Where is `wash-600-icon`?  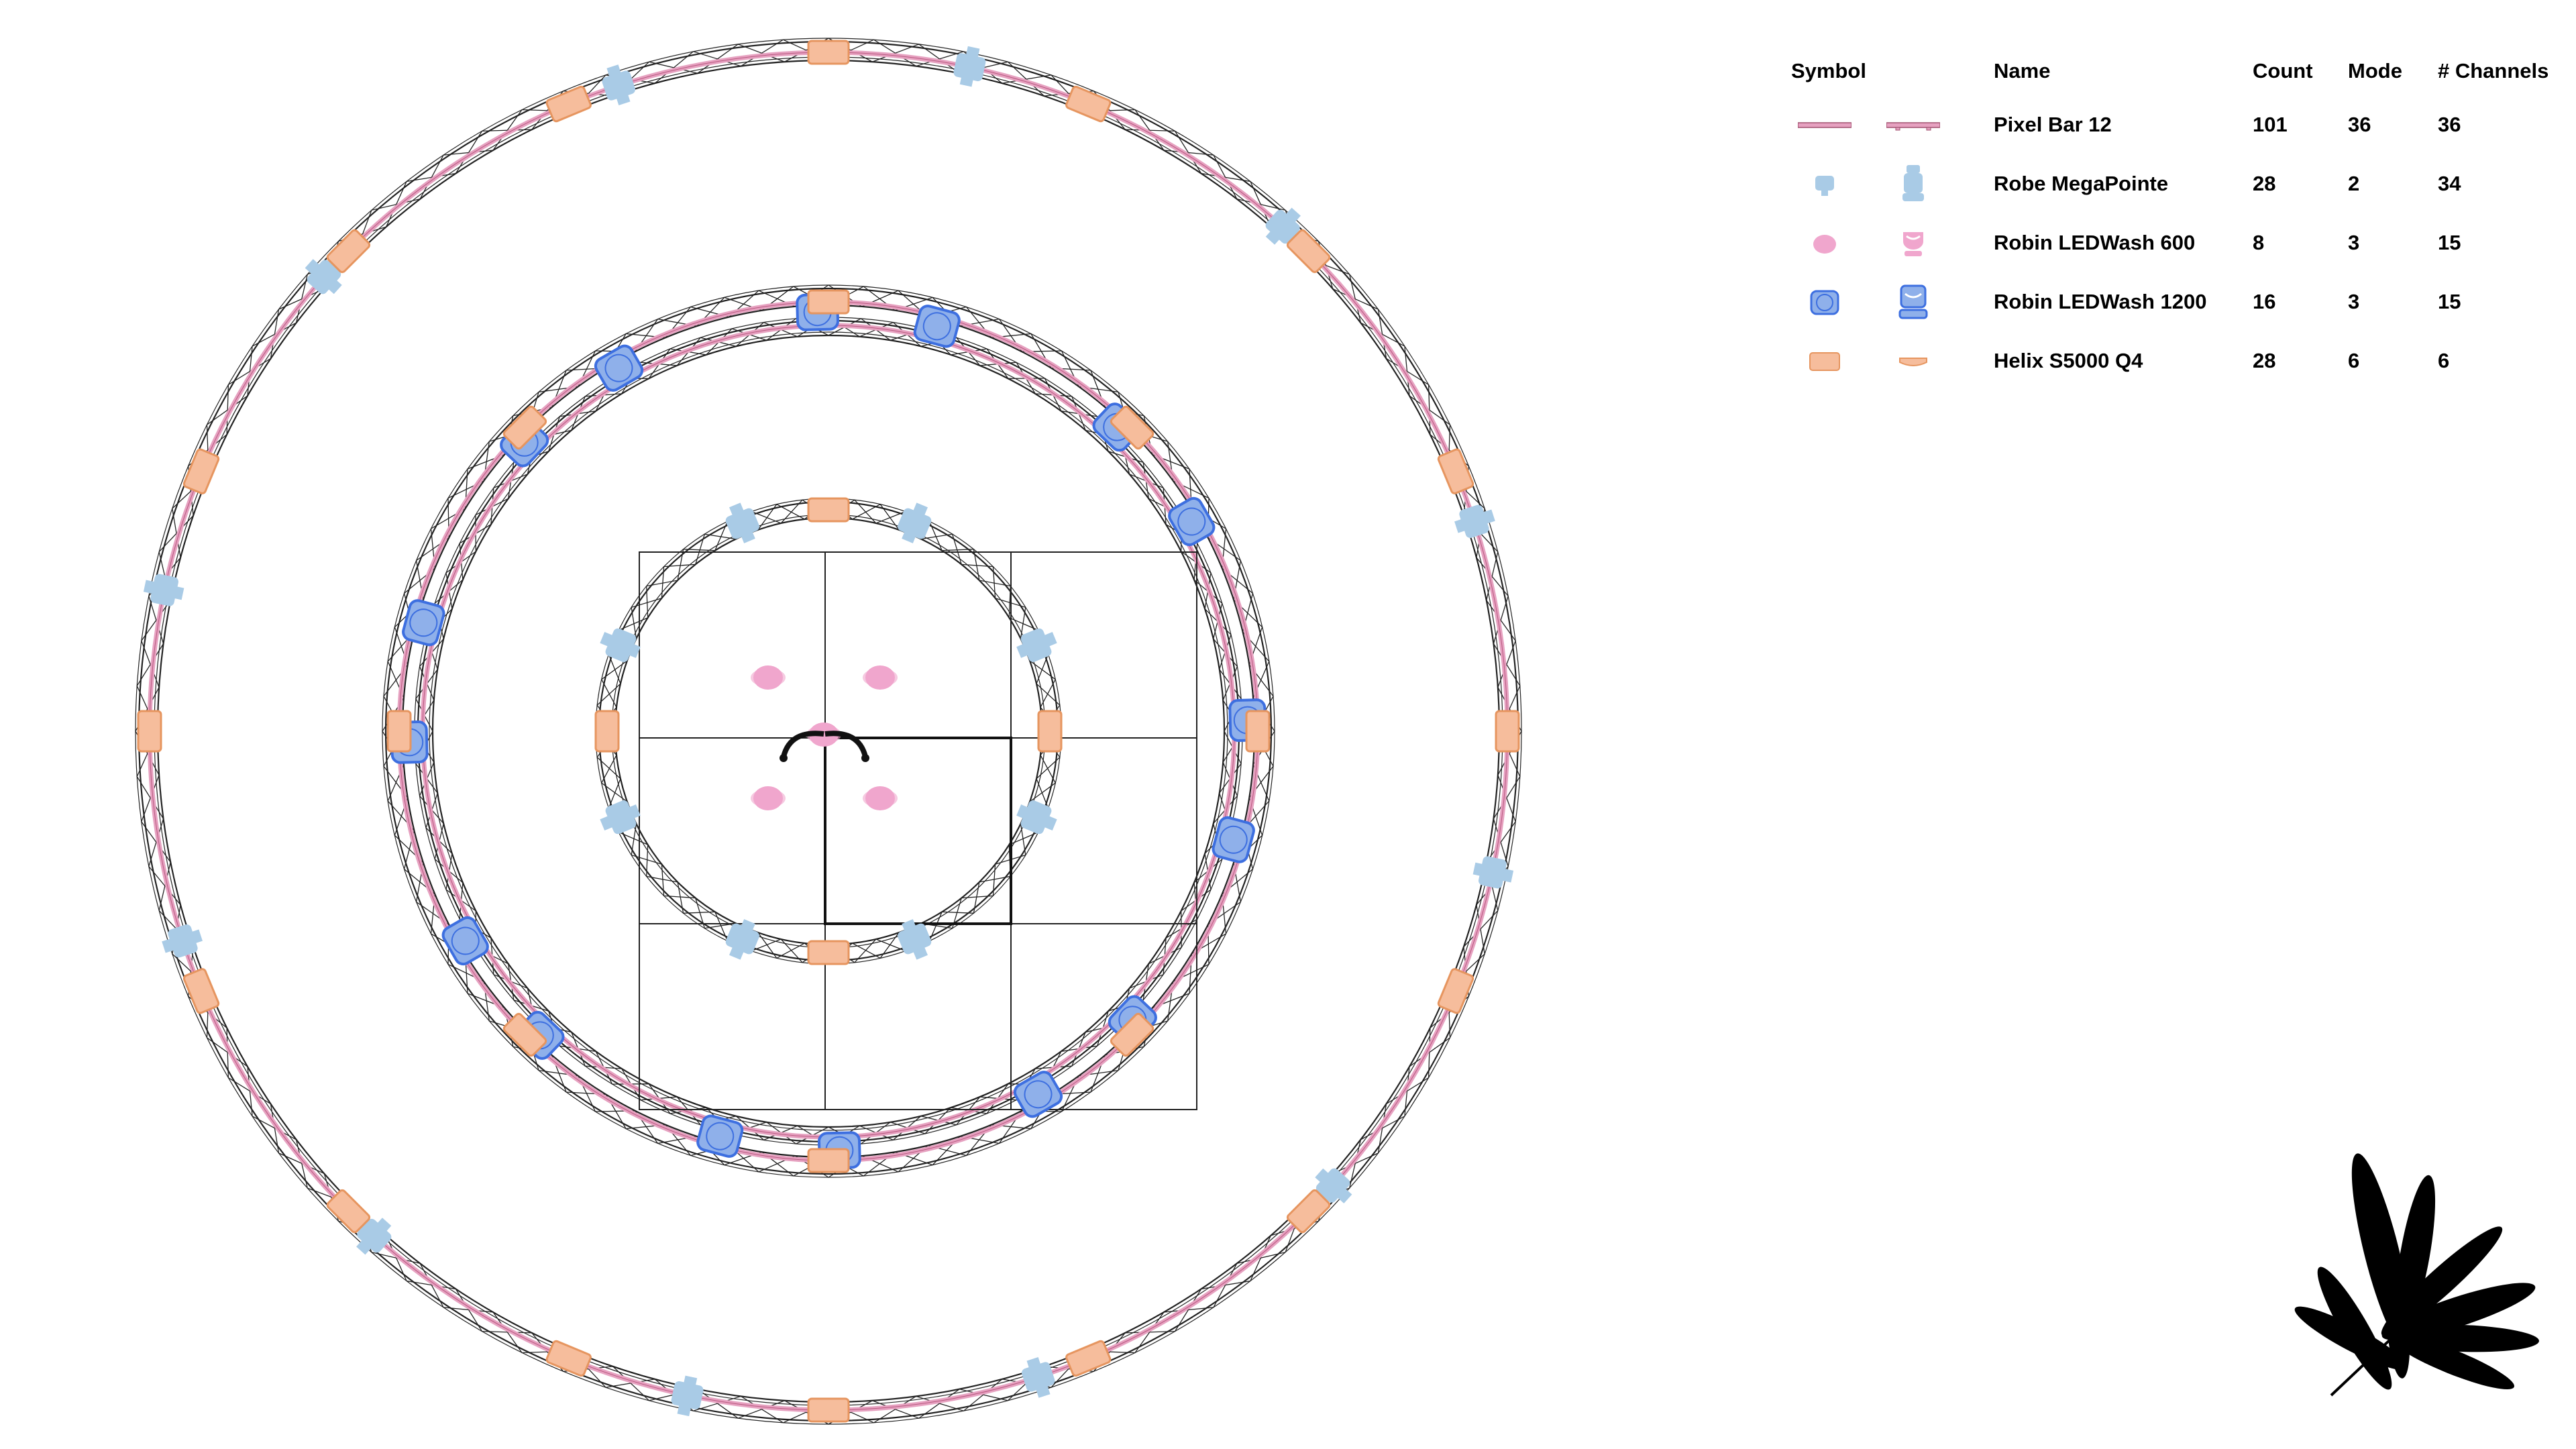 wash-600-icon is located at coordinates (1824, 244).